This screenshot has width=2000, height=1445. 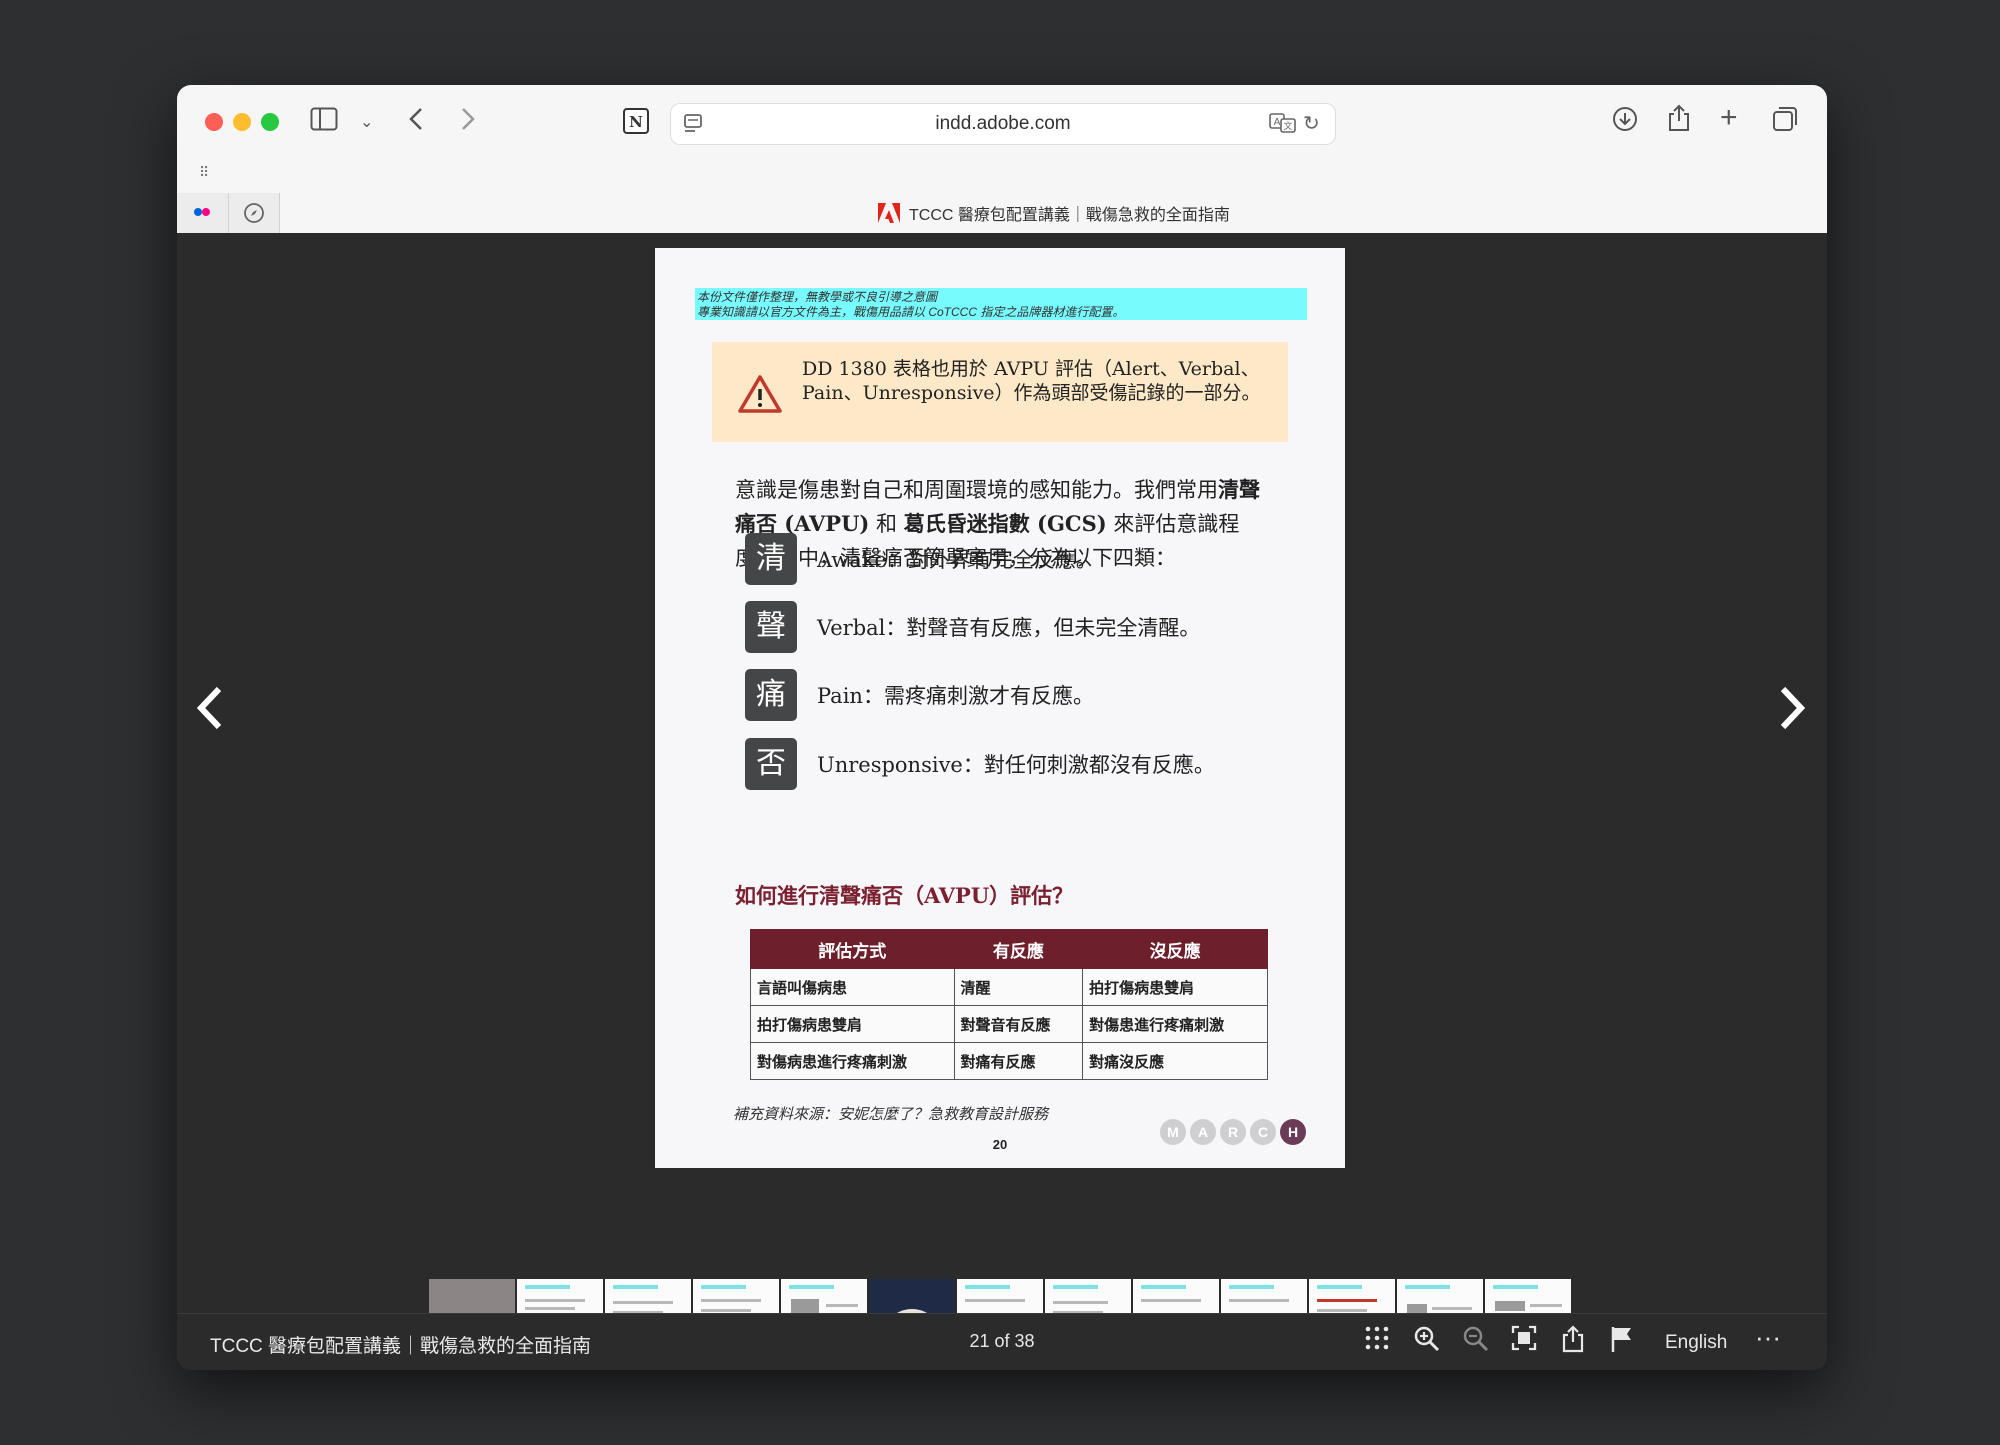 I want to click on level-unresponsive-text: Unresponsive：對任何刺激都沒有反應。, so click(x=1016, y=765).